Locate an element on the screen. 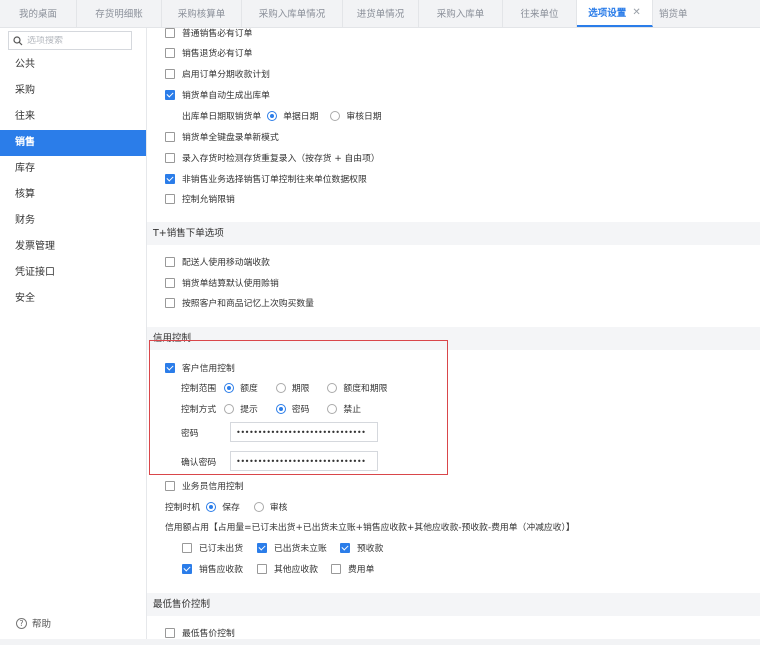 This screenshot has width=760, height=645. option-order-required: 普通销售必有订单 is located at coordinates (208, 32).